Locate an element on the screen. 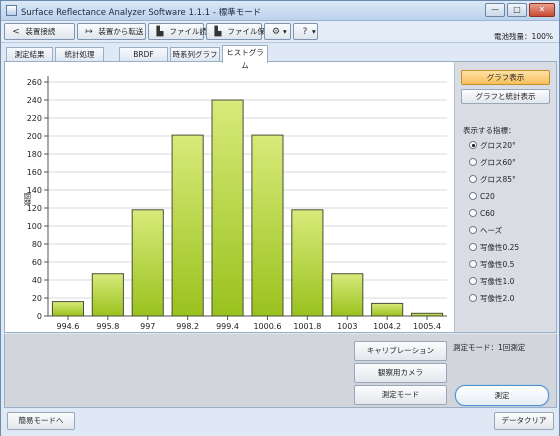 The width and height of the screenshot is (560, 436). settings-chevron-icon: ▾ is located at coordinates (285, 31).